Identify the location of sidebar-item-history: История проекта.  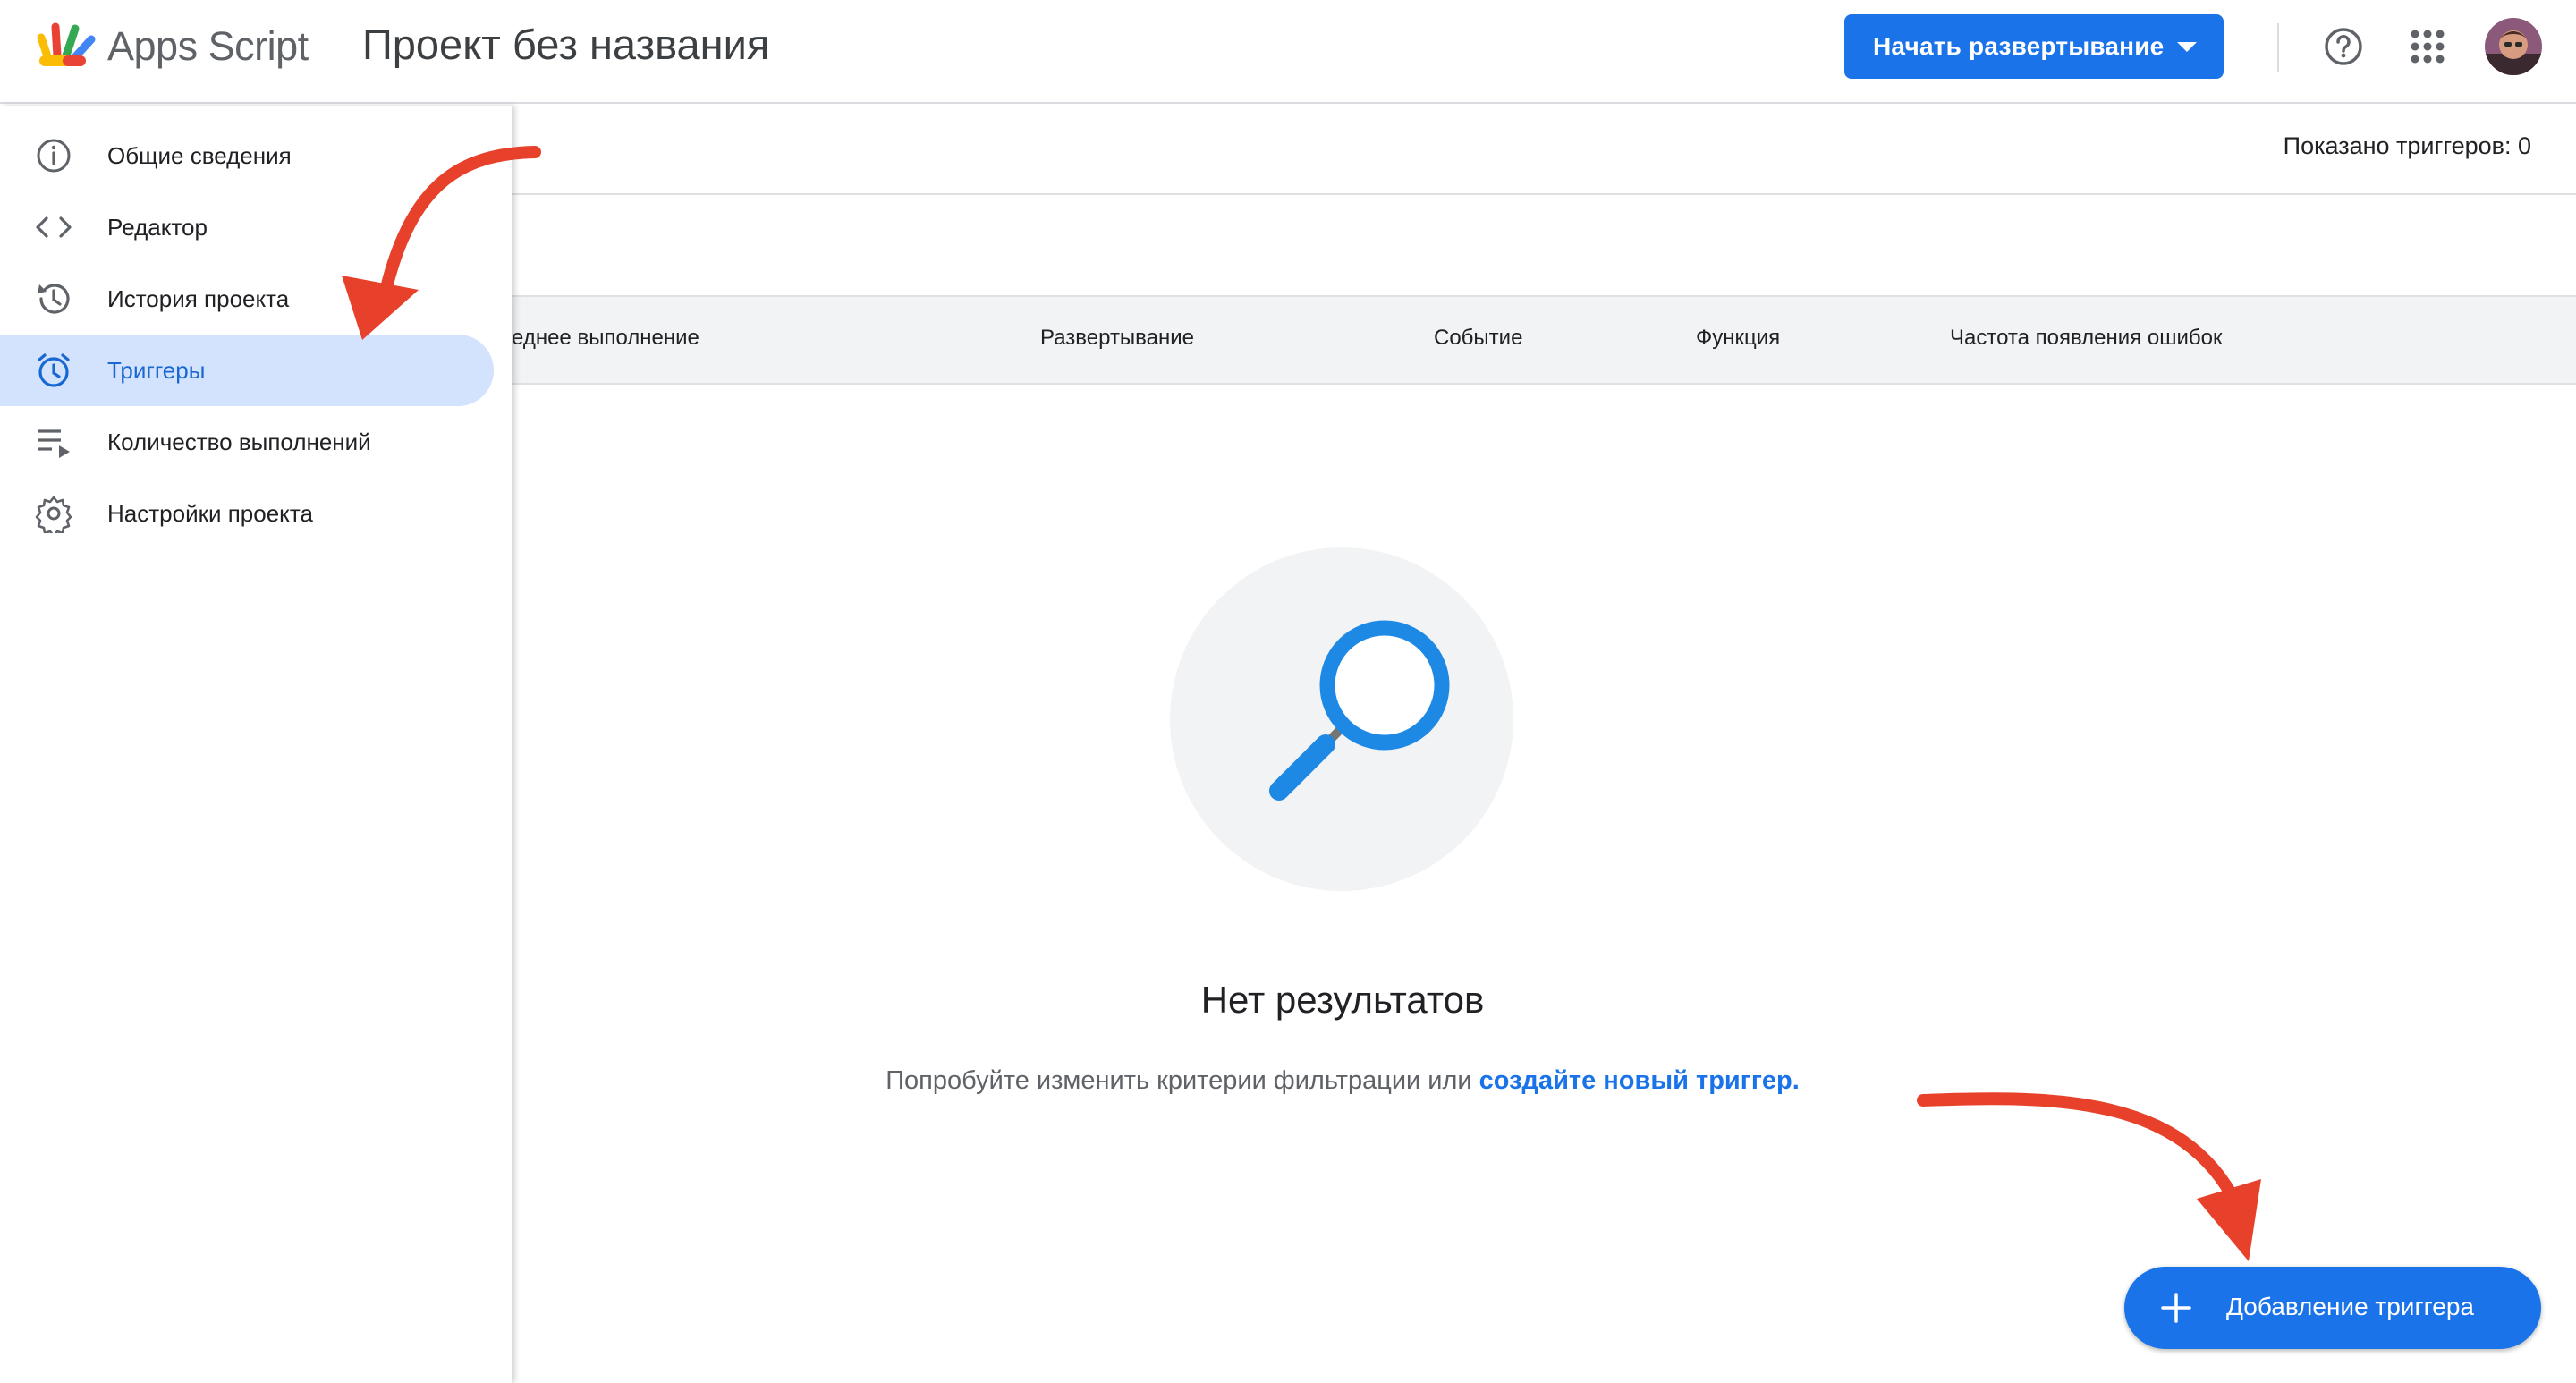
(247, 299).